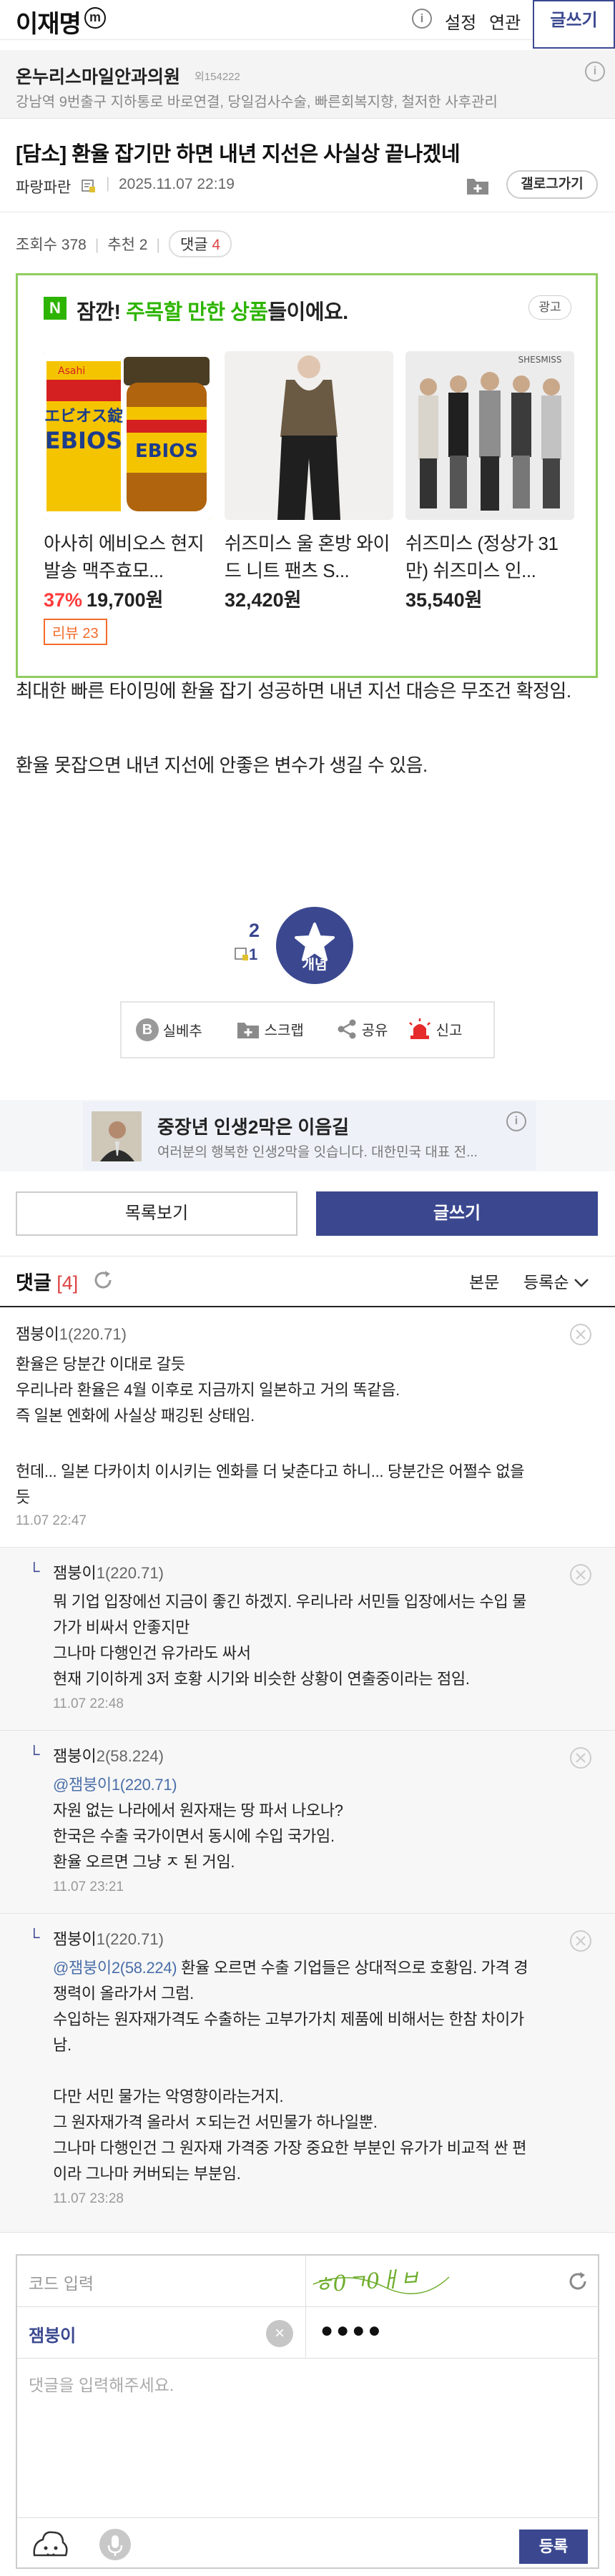 This screenshot has width=615, height=2576. I want to click on post-title: [담소] 환율 잡기만 하면 내년 지선은 사실상 끝나겠네, so click(238, 154).